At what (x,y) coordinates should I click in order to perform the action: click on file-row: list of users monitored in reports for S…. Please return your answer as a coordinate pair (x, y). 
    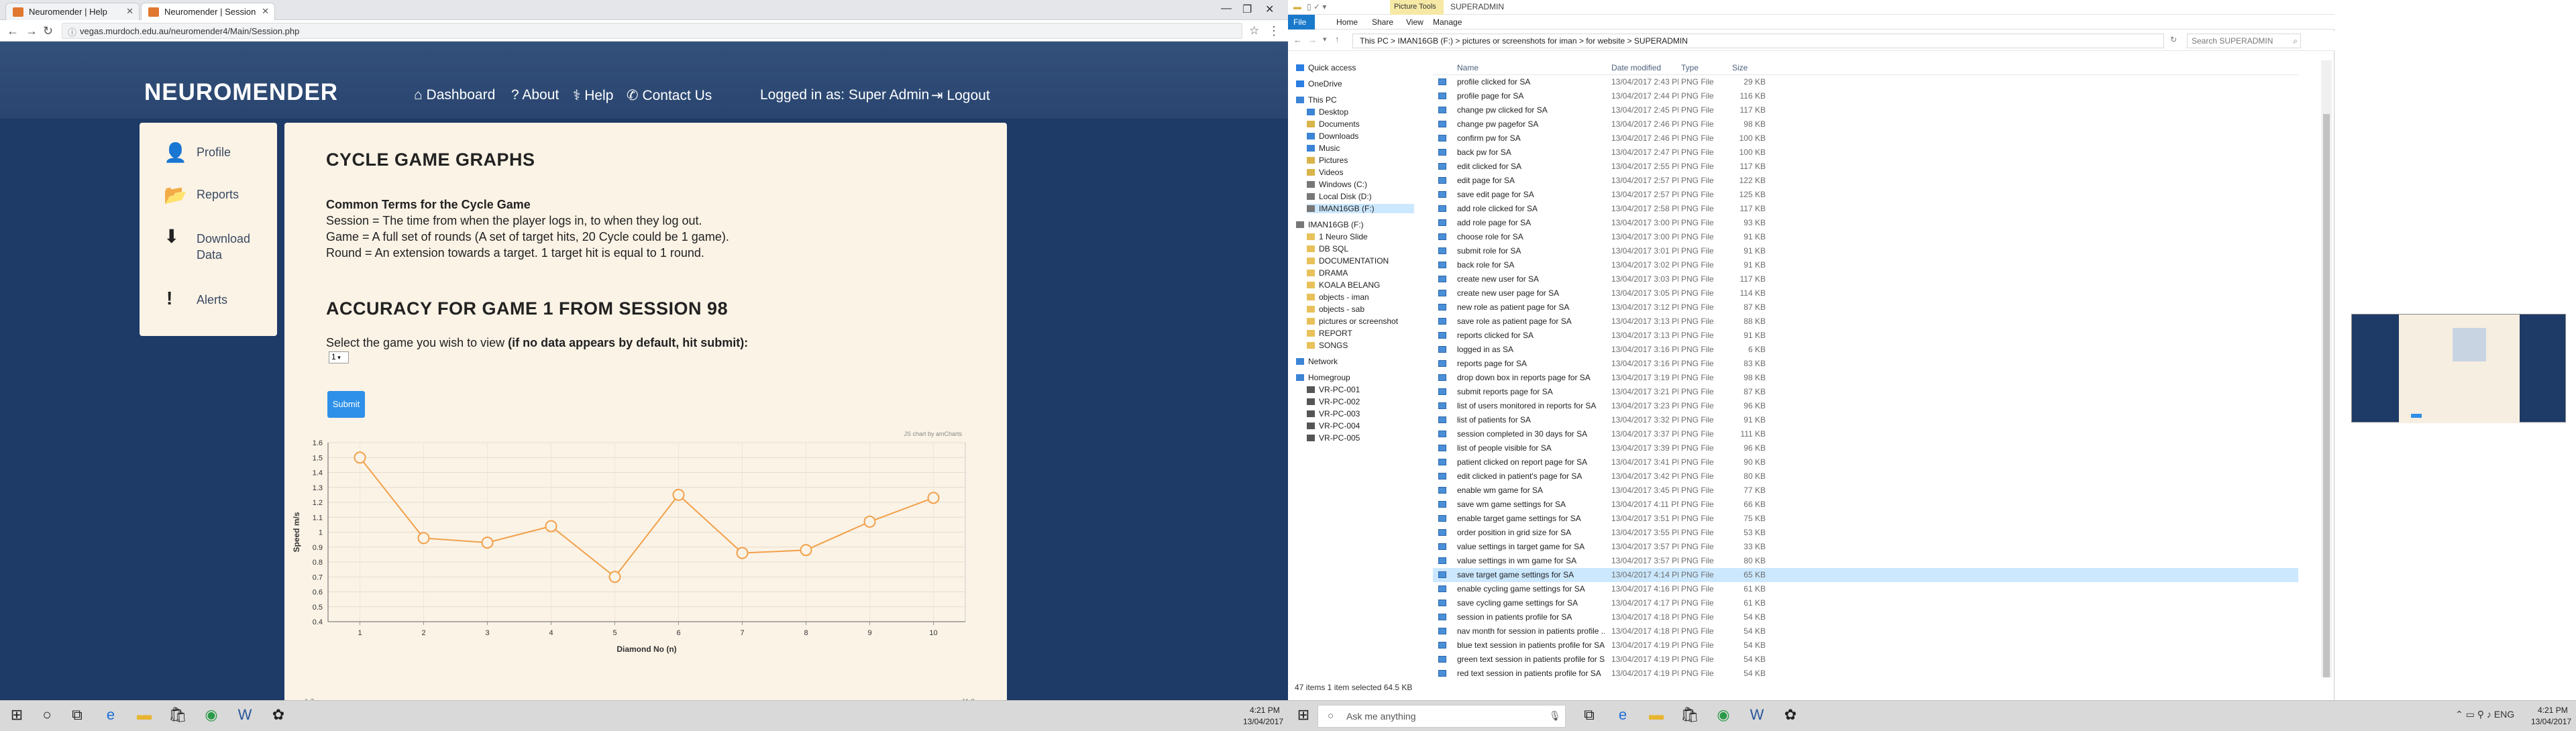
    Looking at the image, I should click on (1865, 406).